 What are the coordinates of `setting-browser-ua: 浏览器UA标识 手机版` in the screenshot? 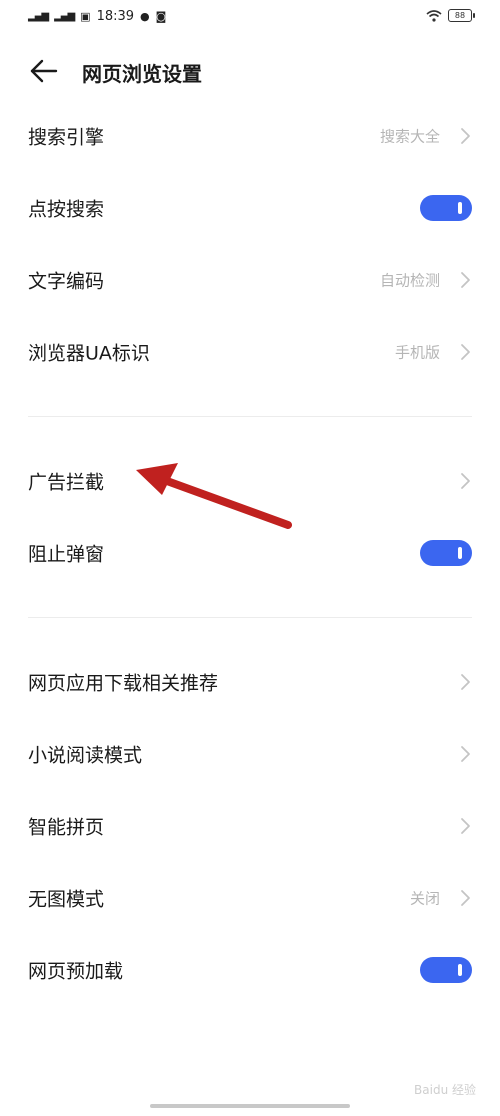 It's located at (250, 352).